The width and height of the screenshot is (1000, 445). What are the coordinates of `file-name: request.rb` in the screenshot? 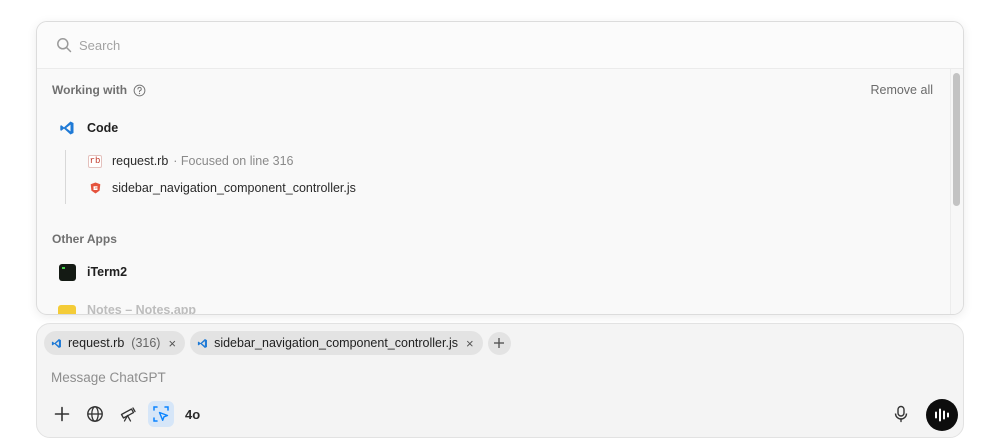 It's located at (140, 161).